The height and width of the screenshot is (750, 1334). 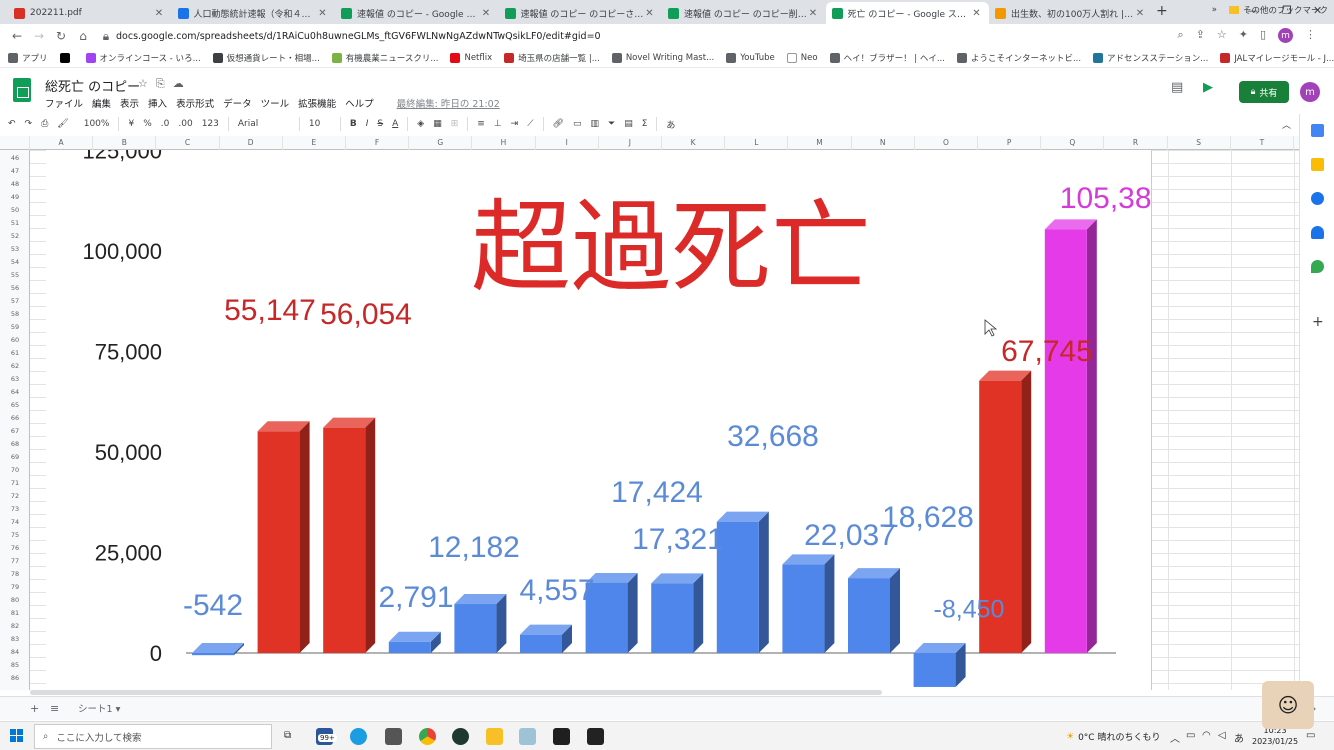 I want to click on bookmark-more-icon: », so click(x=1214, y=10).